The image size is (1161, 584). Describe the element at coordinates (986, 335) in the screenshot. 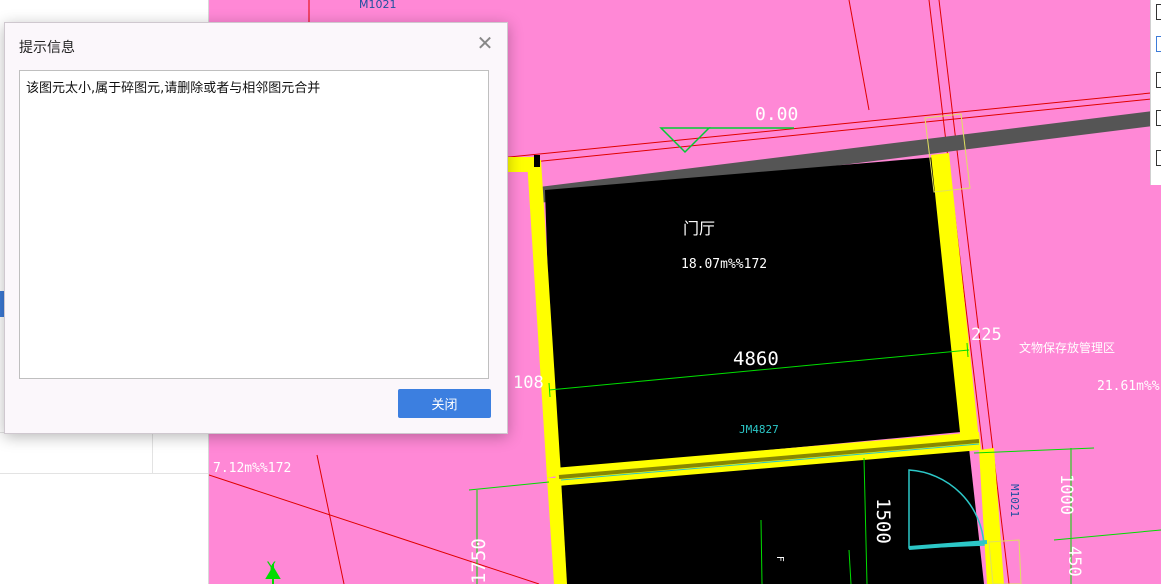

I see `dimension-right-label: 225` at that location.